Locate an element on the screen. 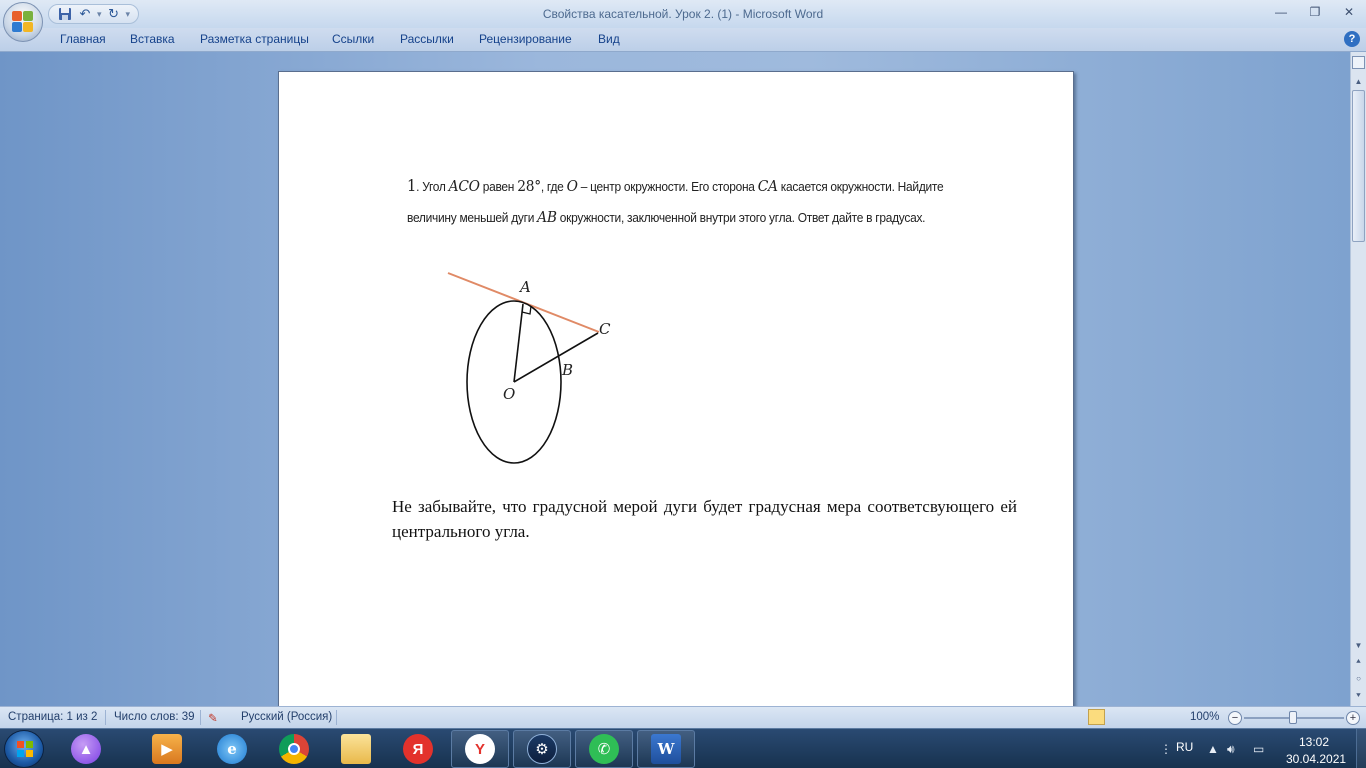  file-explorer-icon is located at coordinates (356, 749).